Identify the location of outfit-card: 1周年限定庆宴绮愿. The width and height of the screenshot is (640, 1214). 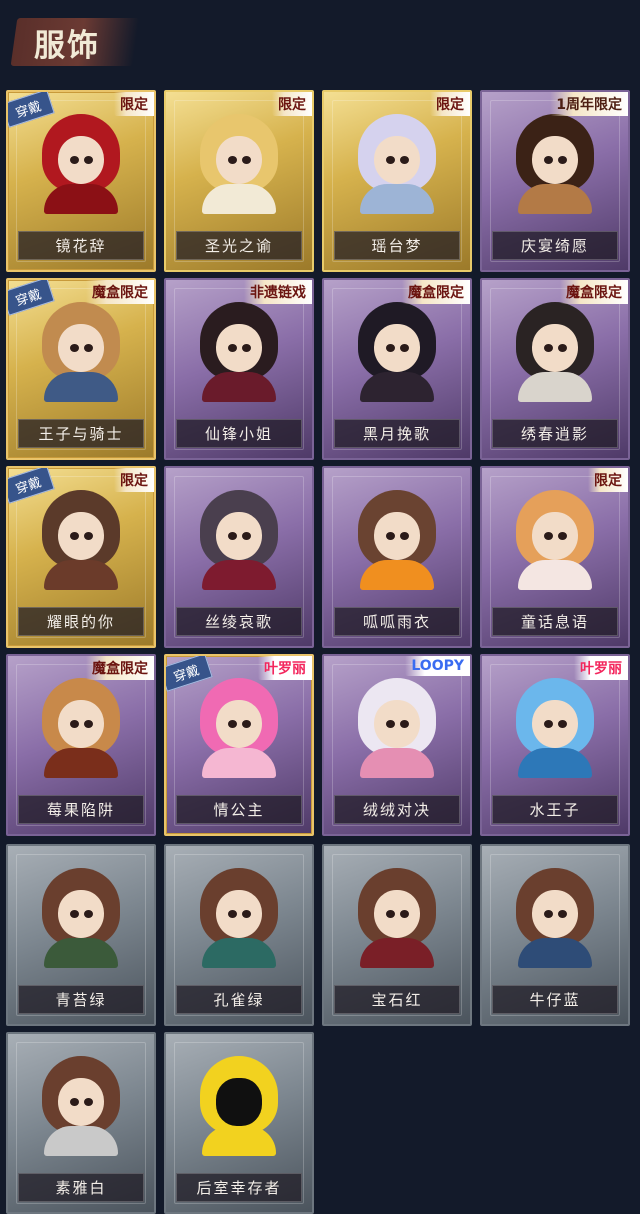
(555, 181).